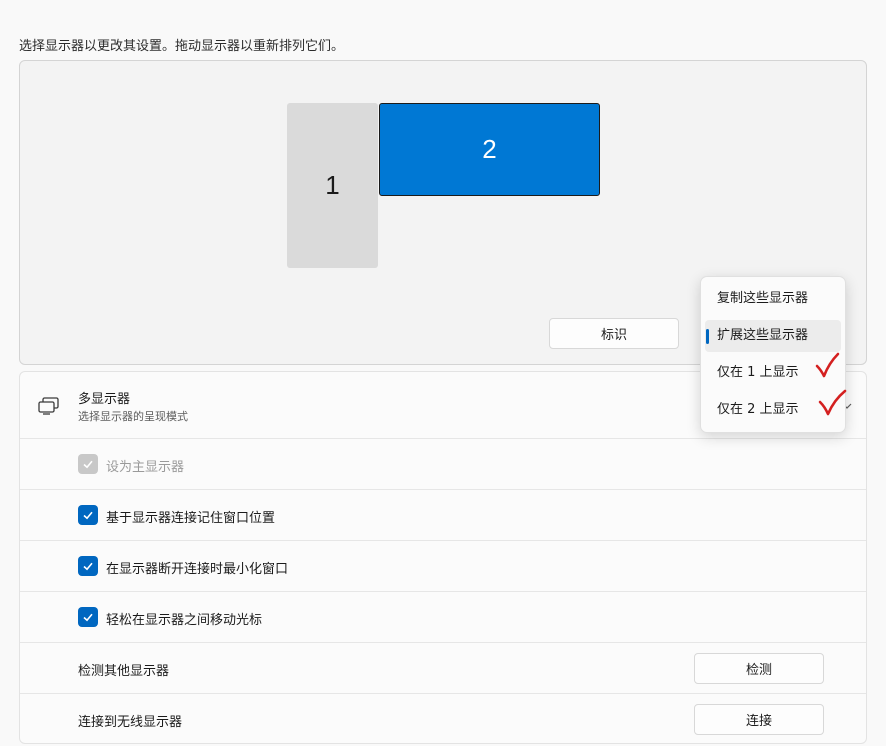 The image size is (886, 746). I want to click on ease-cursor-movement-label: 轻松在显示器之间移动光标, so click(184, 620).